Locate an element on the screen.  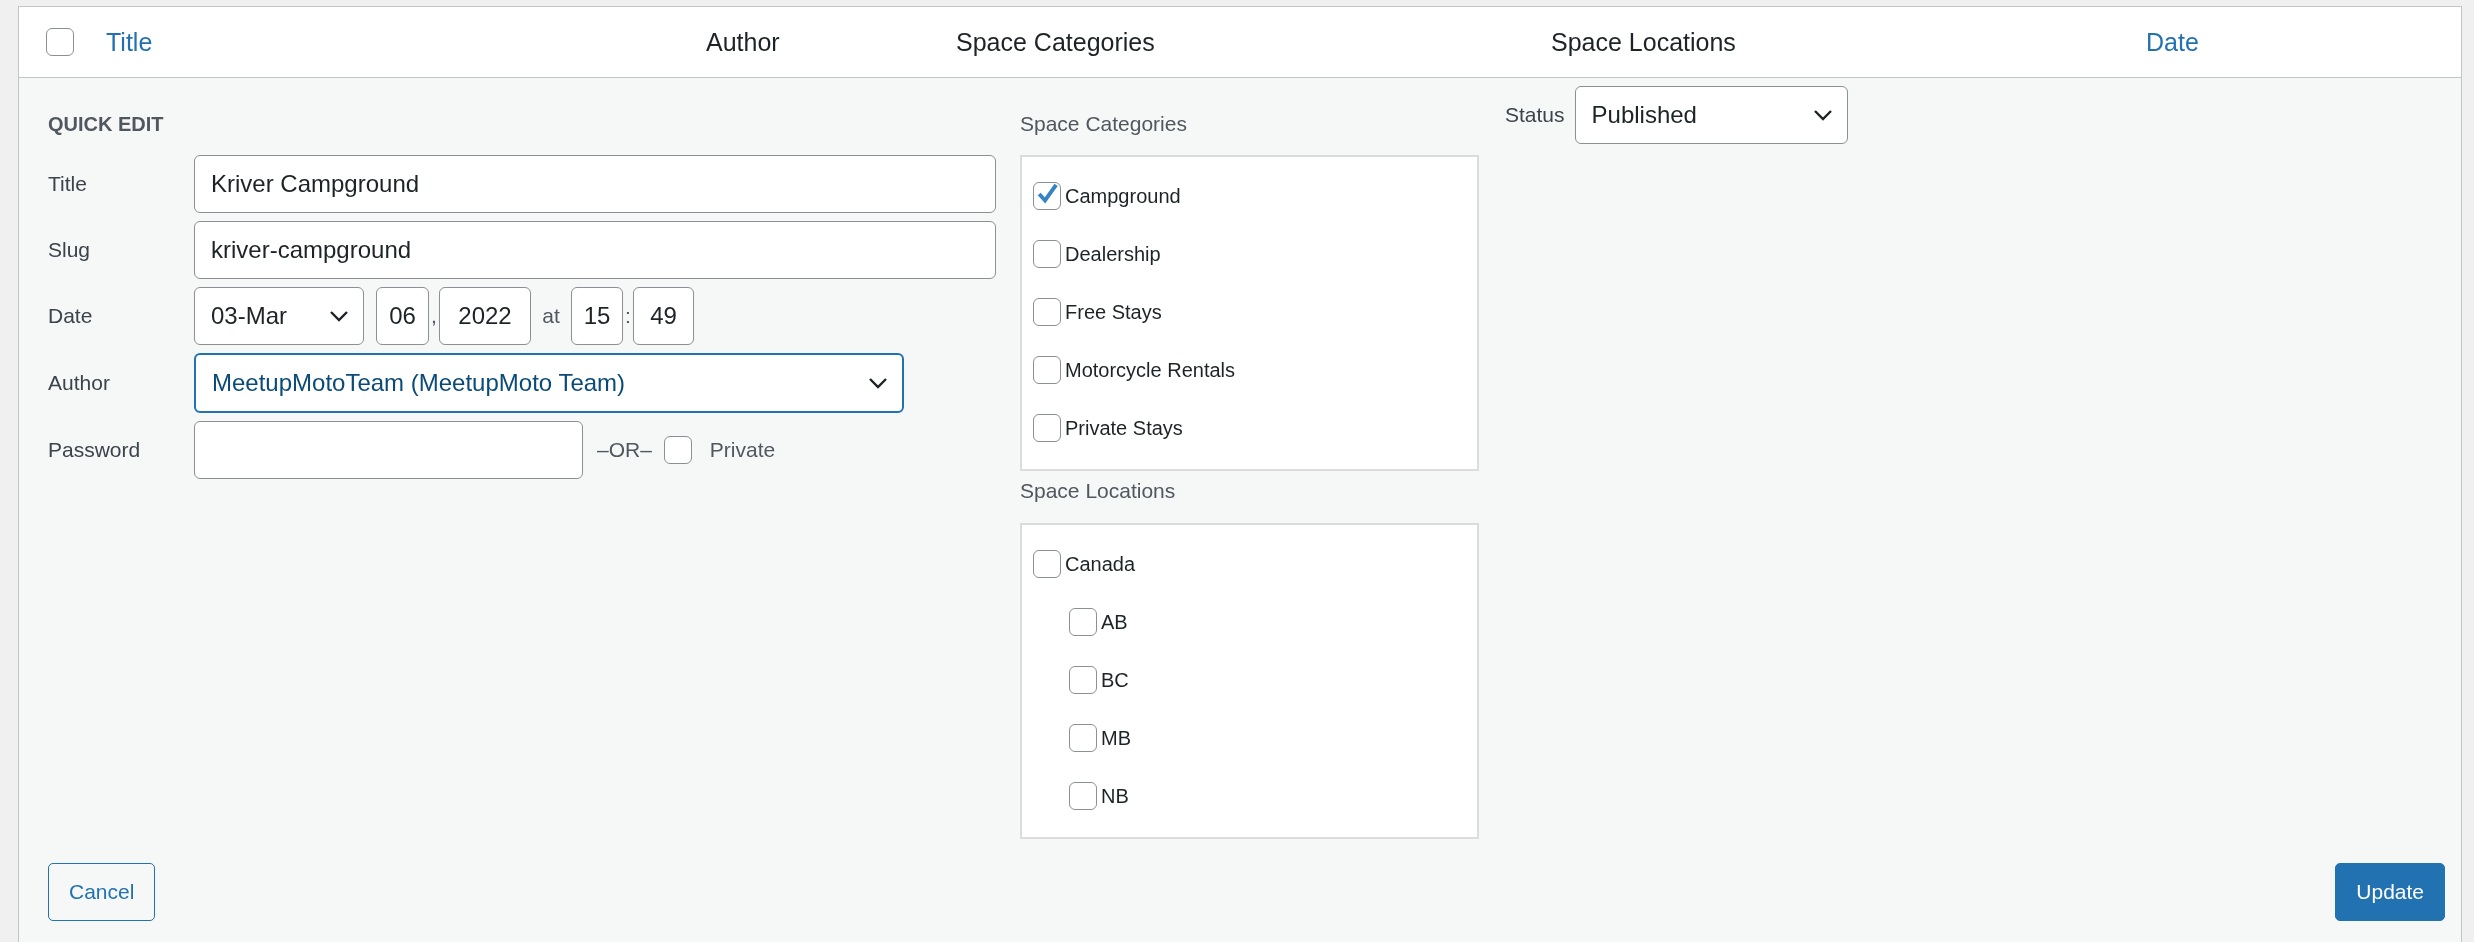
or-text: –OR– is located at coordinates (624, 450).